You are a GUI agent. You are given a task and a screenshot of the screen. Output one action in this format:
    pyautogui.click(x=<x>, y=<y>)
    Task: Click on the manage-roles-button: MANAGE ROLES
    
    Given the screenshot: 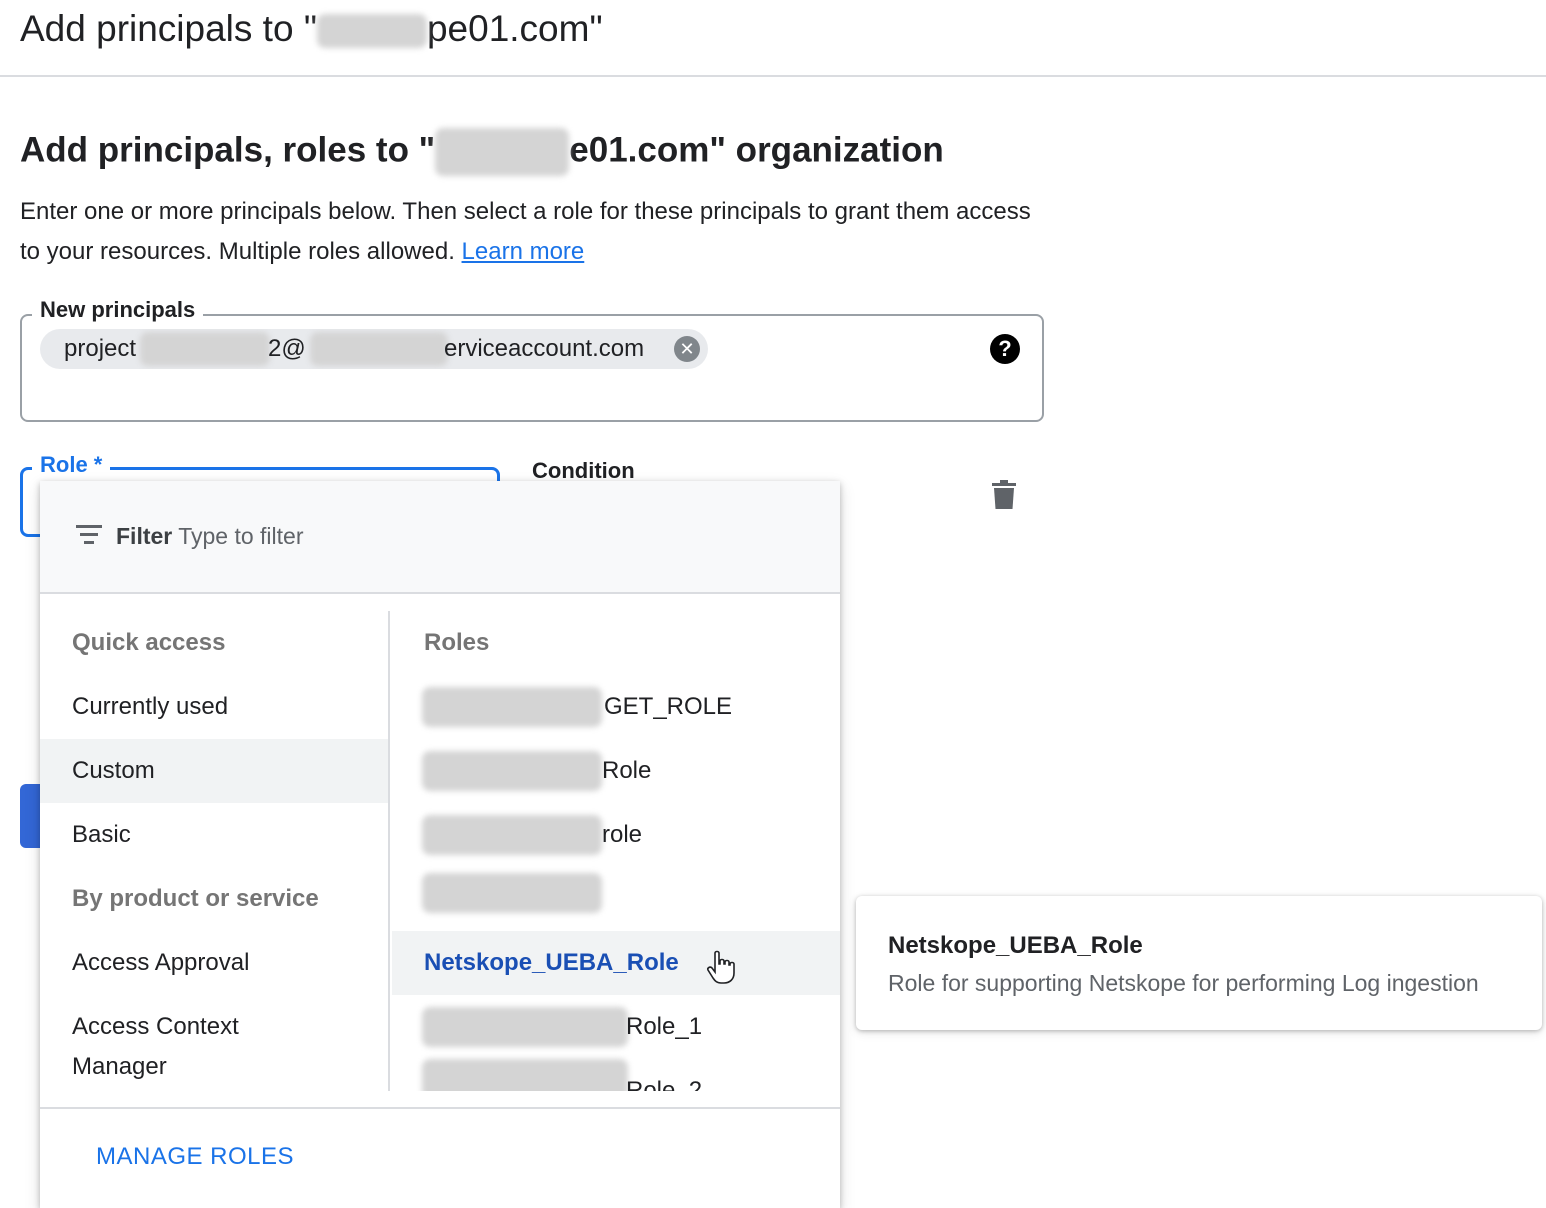 What is the action you would take?
    pyautogui.click(x=195, y=1157)
    